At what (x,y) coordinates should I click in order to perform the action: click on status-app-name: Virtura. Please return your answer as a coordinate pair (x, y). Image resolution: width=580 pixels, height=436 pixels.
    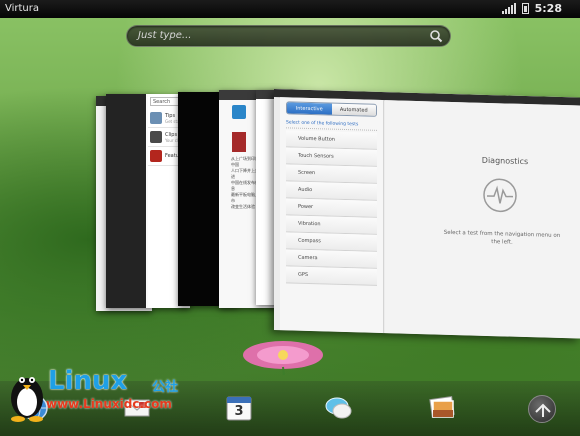
    Looking at the image, I should click on (22, 8).